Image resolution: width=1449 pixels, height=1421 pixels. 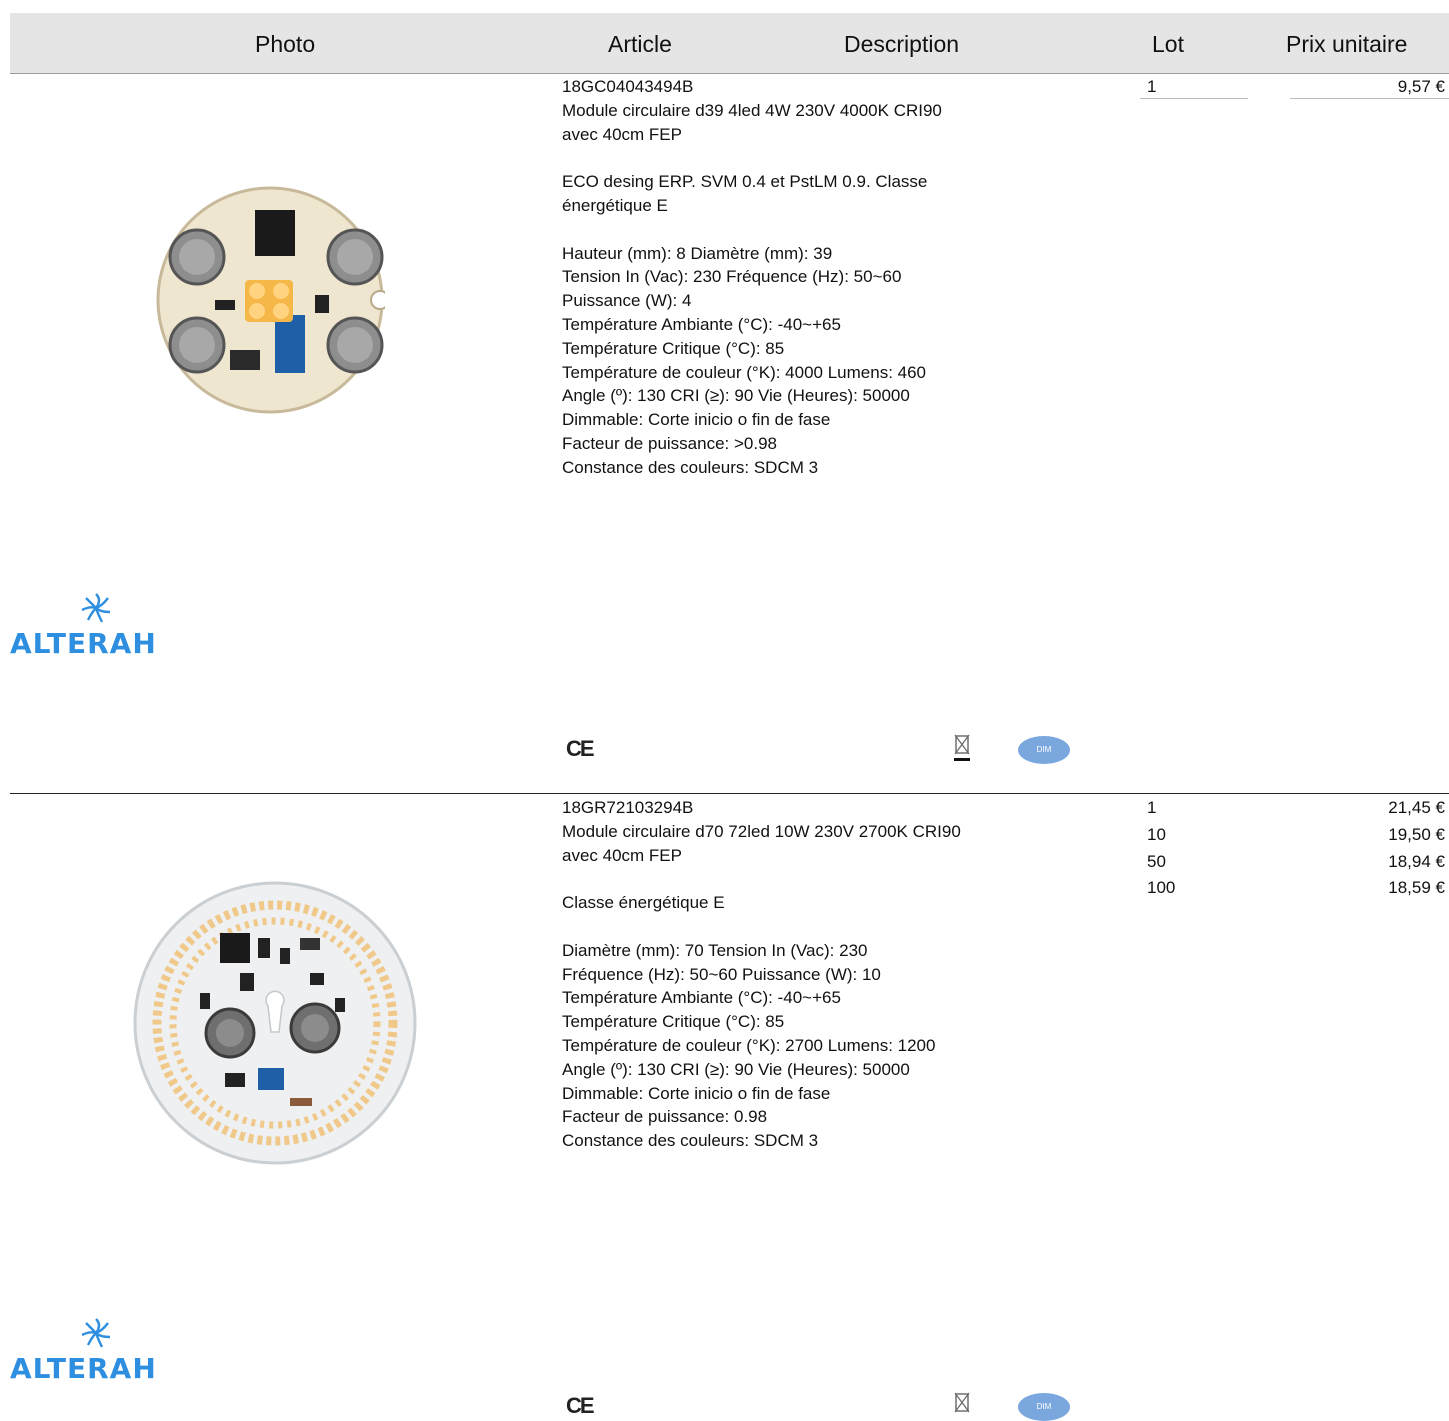 I want to click on lot-rule, so click(x=1194, y=98).